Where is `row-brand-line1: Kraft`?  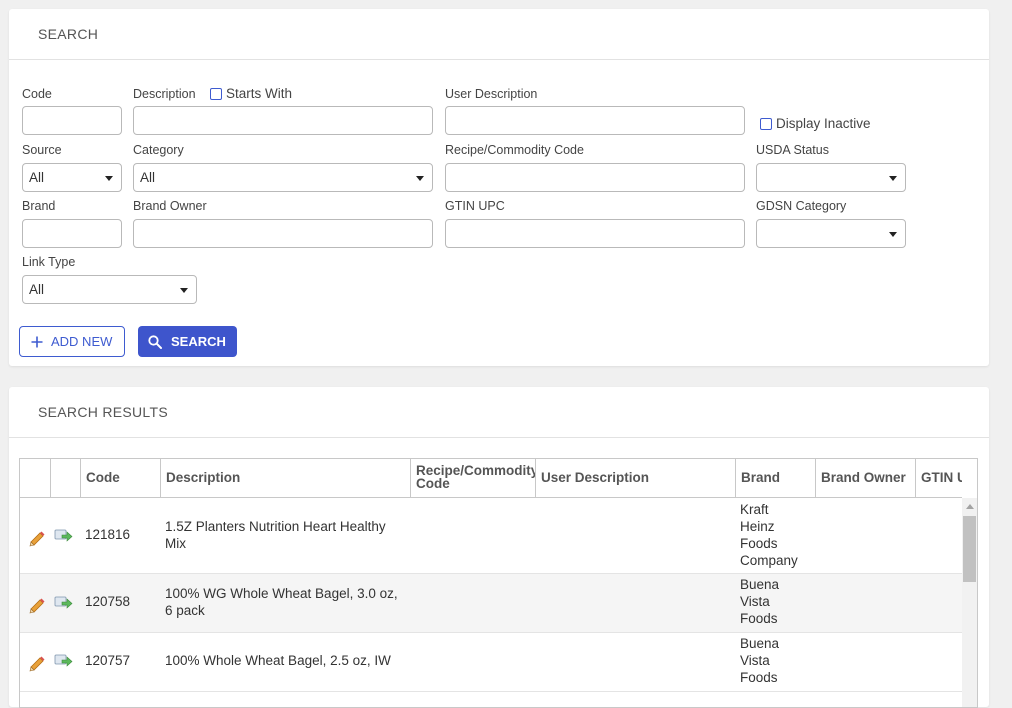 row-brand-line1: Kraft is located at coordinates (754, 509).